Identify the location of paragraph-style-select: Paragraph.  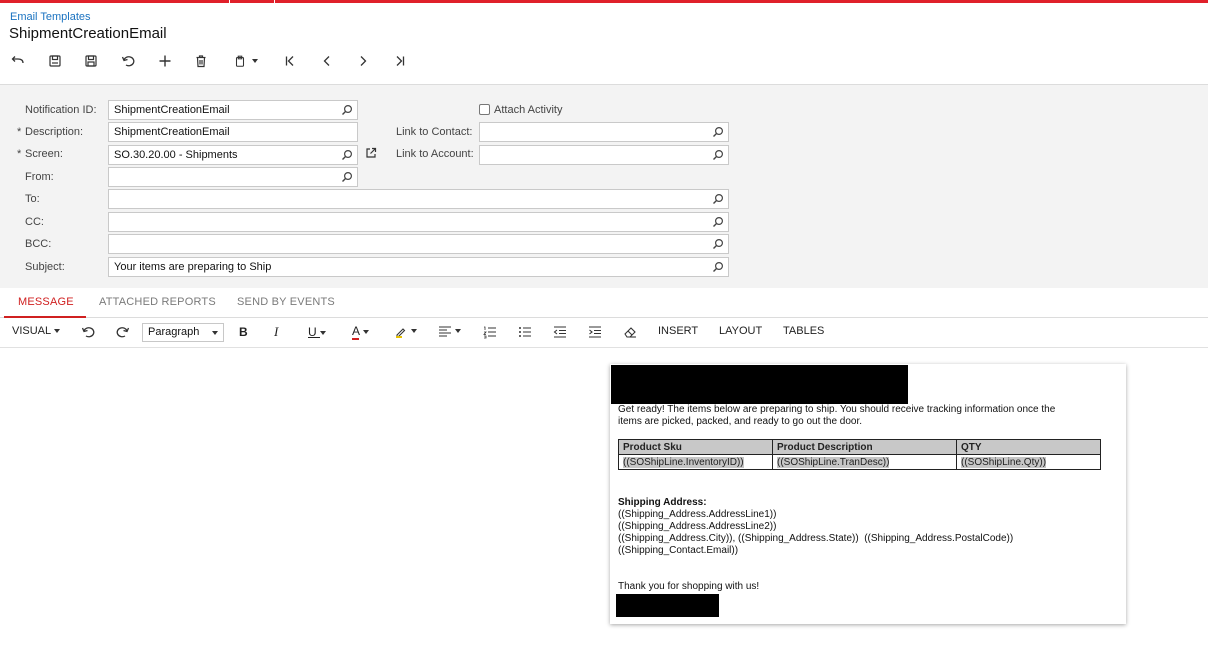
(183, 332).